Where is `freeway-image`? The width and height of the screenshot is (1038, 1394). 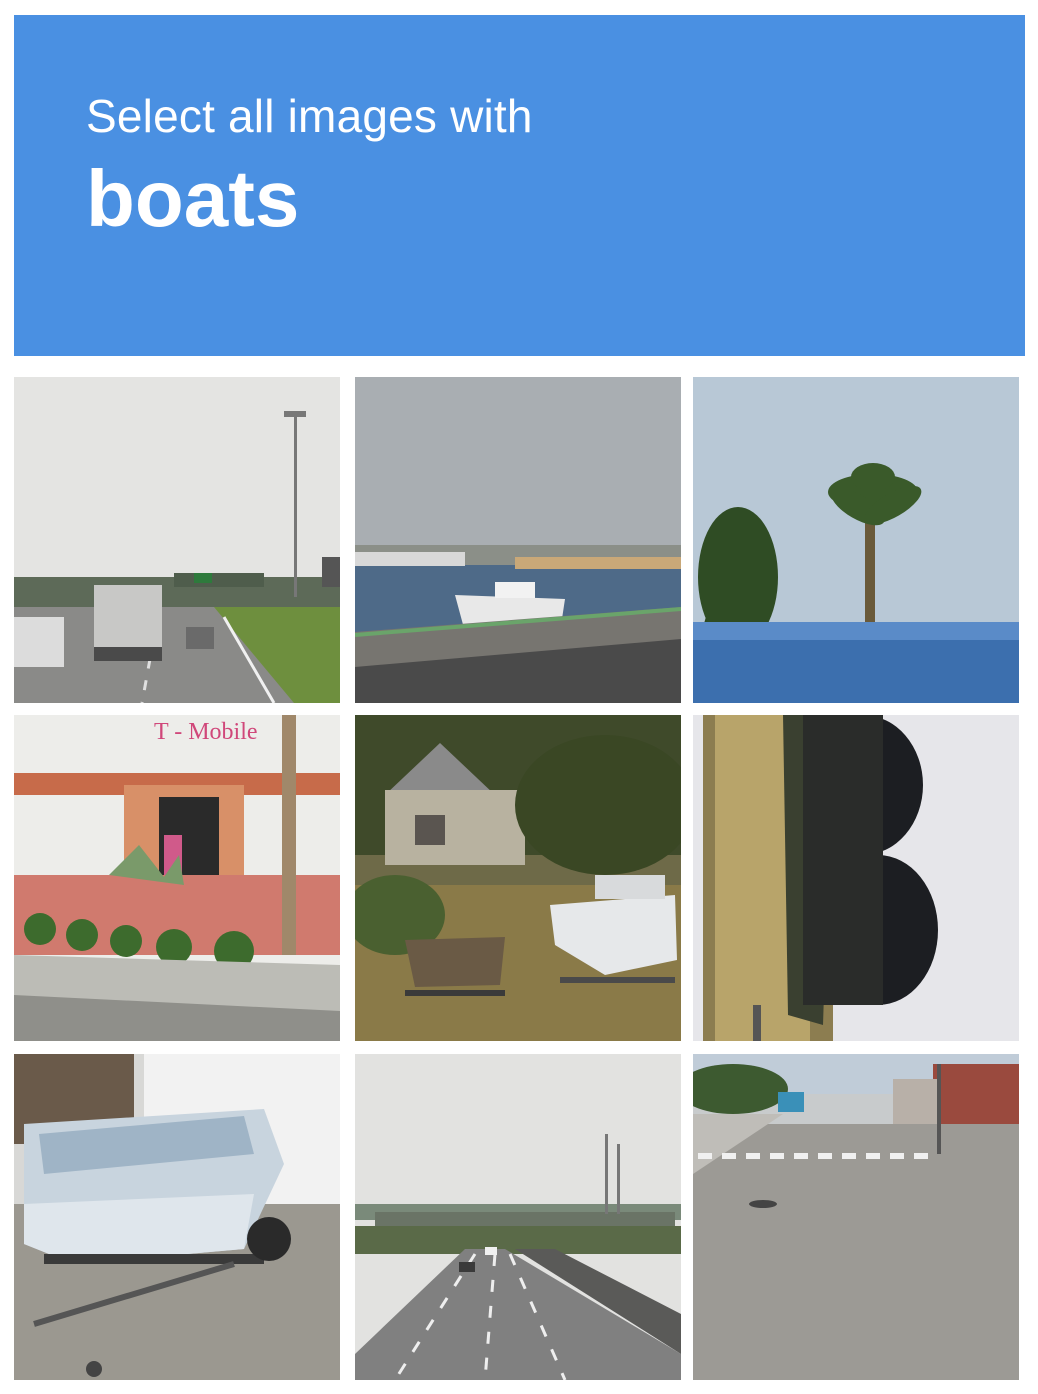
freeway-image is located at coordinates (518, 1217).